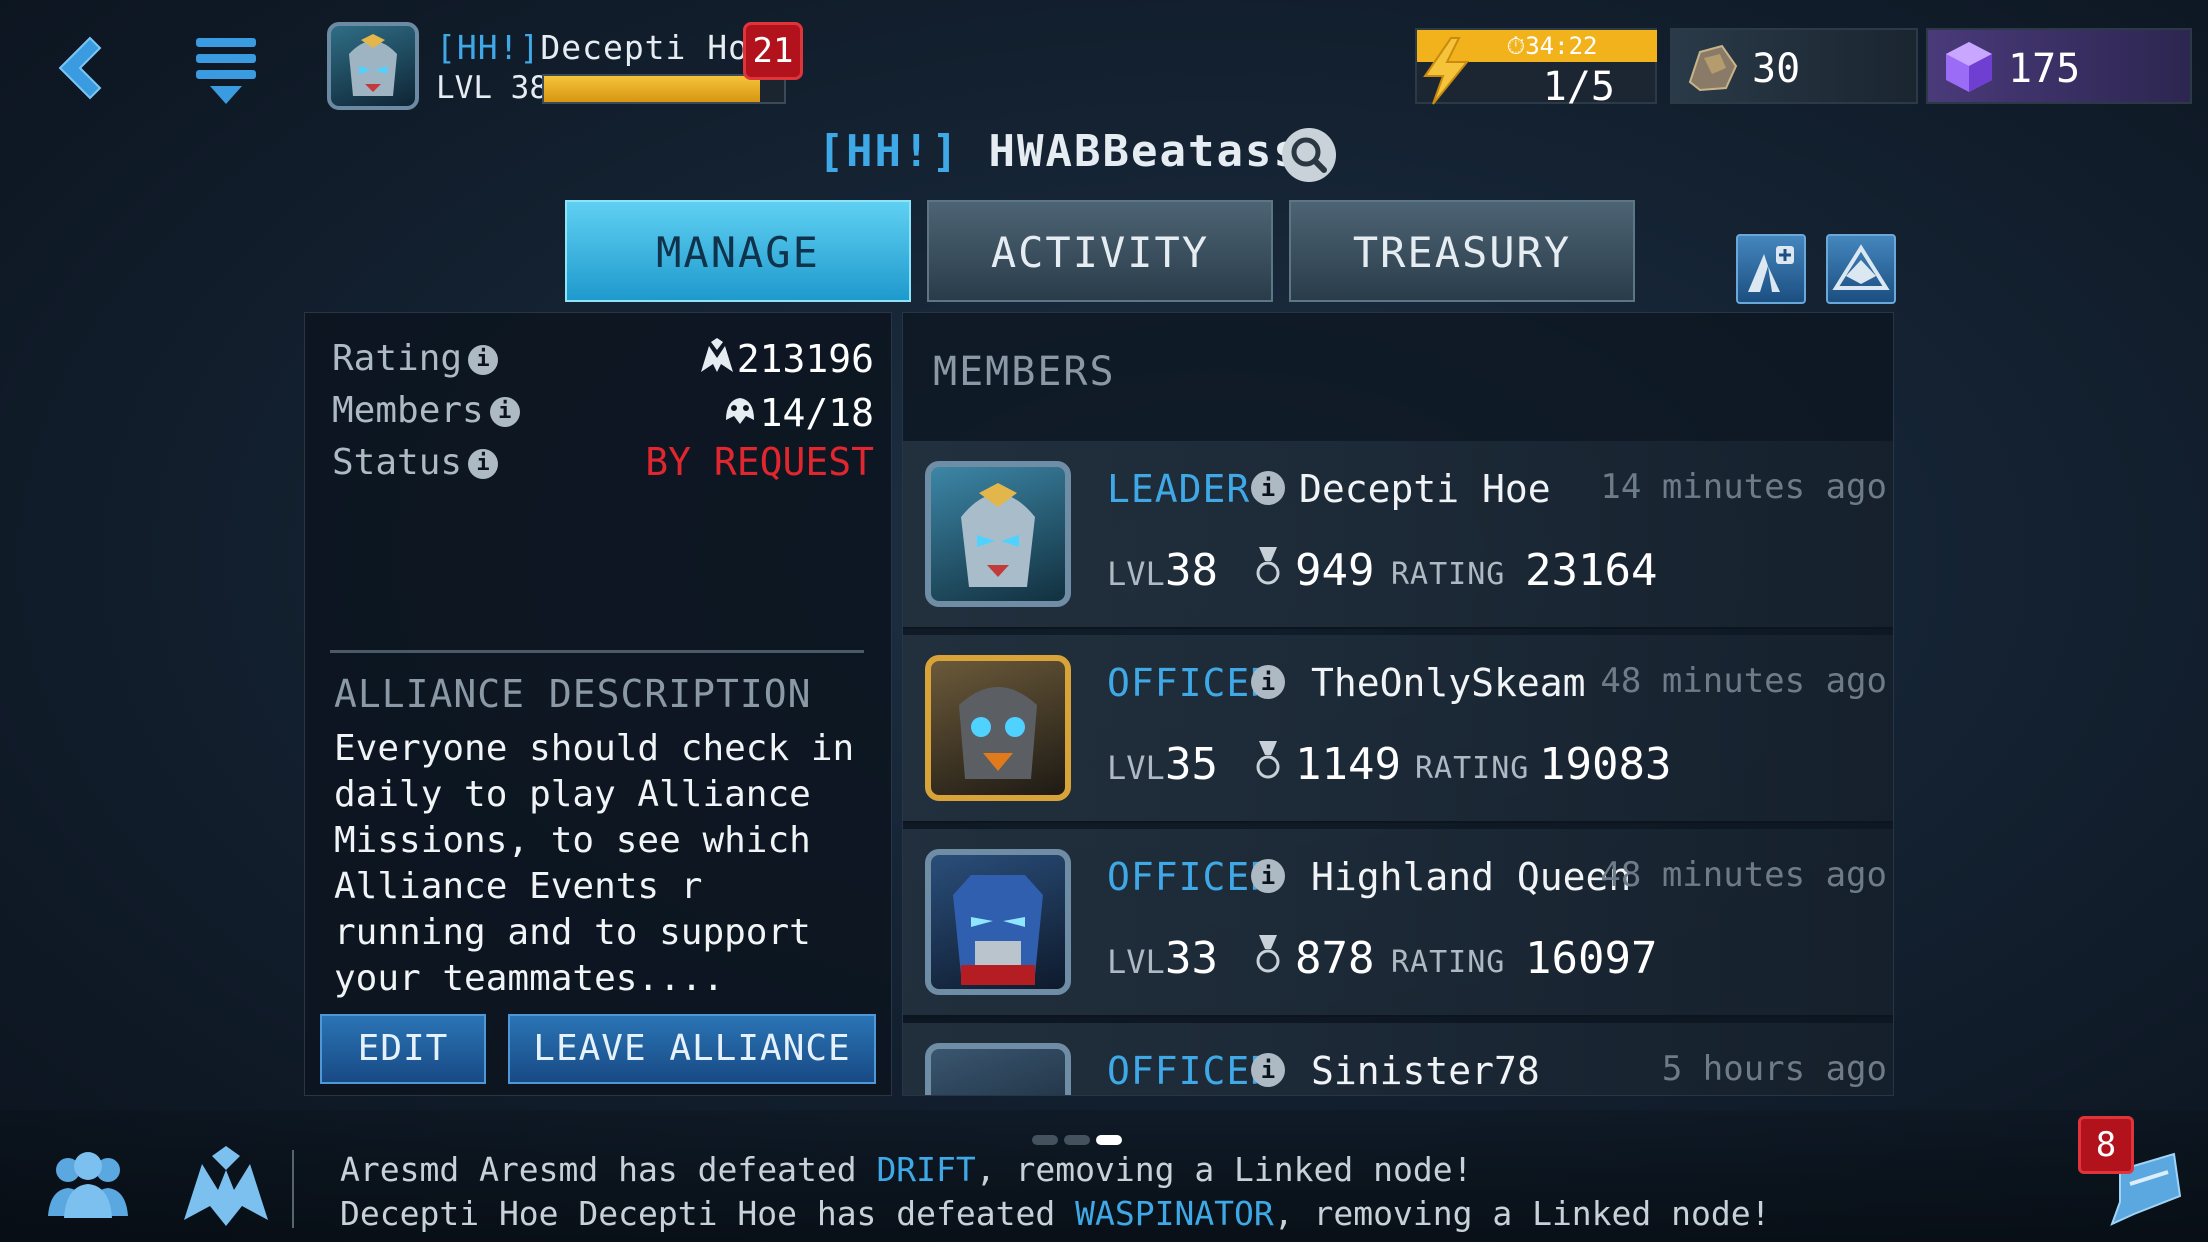 Image resolution: width=2208 pixels, height=1242 pixels. I want to click on search-icon, so click(1309, 155).